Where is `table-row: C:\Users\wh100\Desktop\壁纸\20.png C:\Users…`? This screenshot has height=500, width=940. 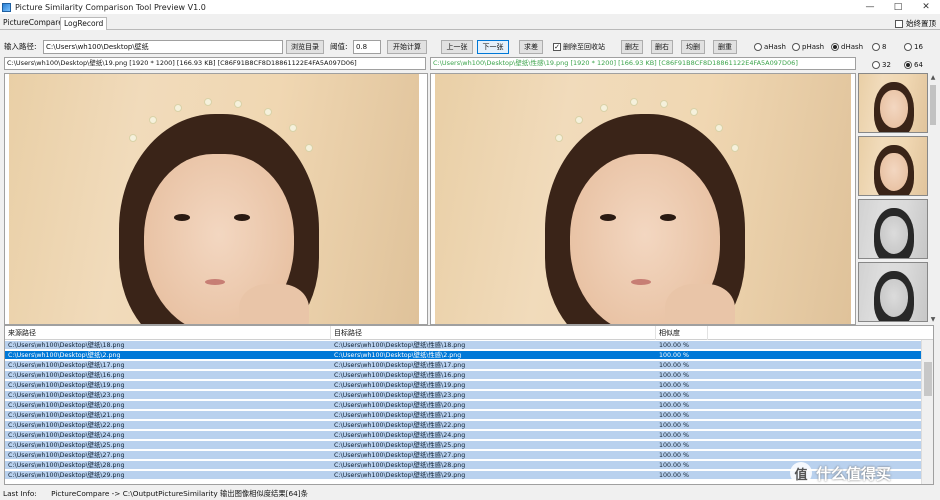 table-row: C:\Users\wh100\Desktop\壁纸\20.png C:\Users… is located at coordinates (463, 405).